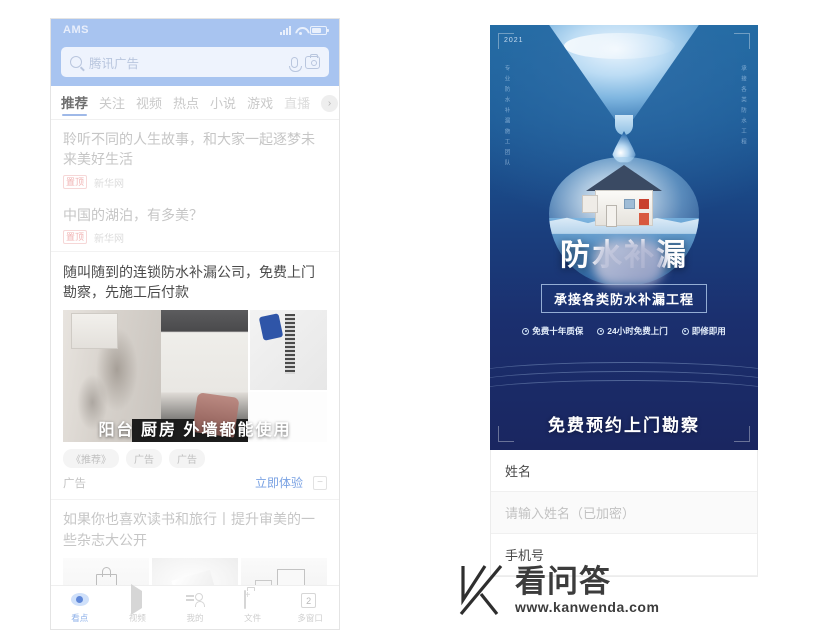 The image size is (813, 635). I want to click on ad-media-image: 阳台 厨房 外墙都能使用, so click(195, 376).